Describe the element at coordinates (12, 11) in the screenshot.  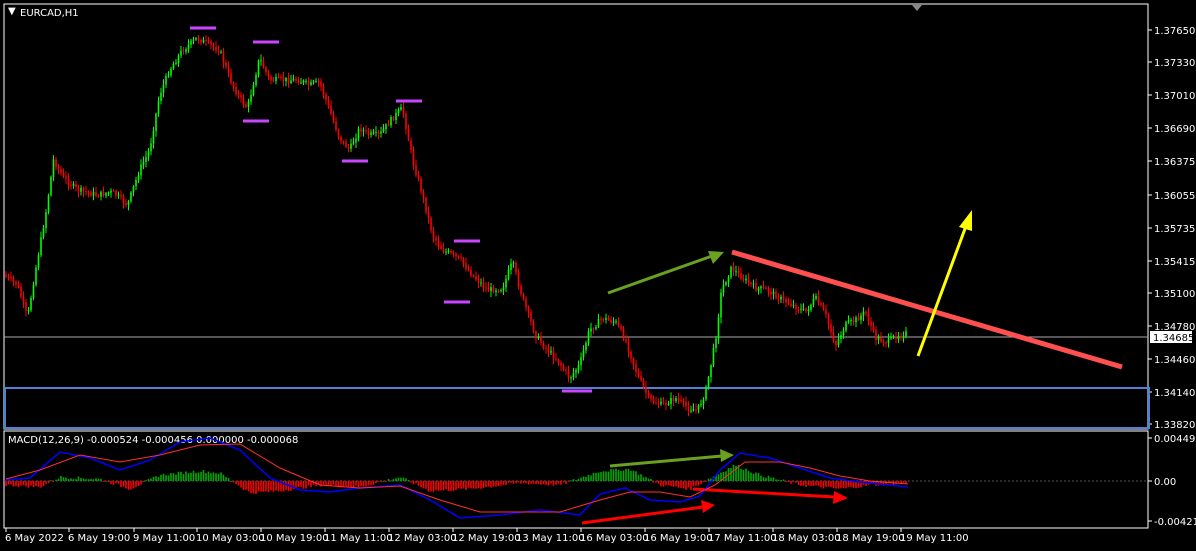
I see `chart-menu-icon: ▼` at that location.